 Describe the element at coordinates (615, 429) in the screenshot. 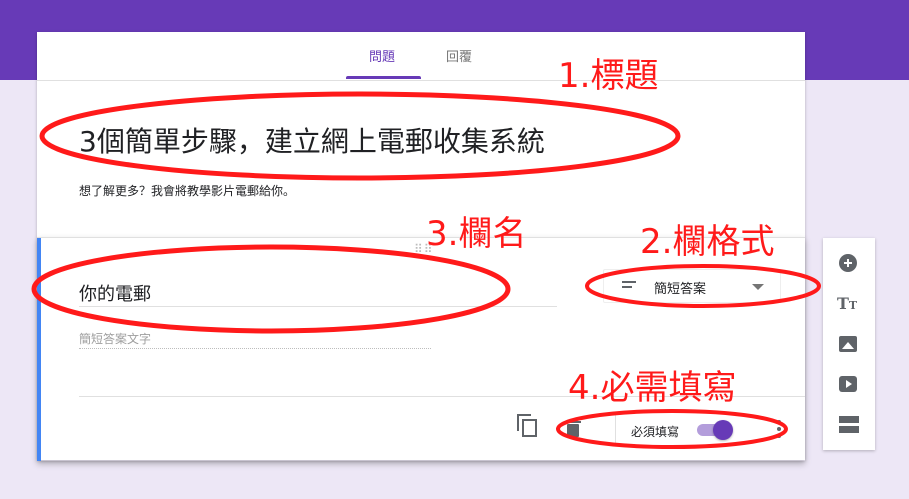

I see `footer-divider` at that location.